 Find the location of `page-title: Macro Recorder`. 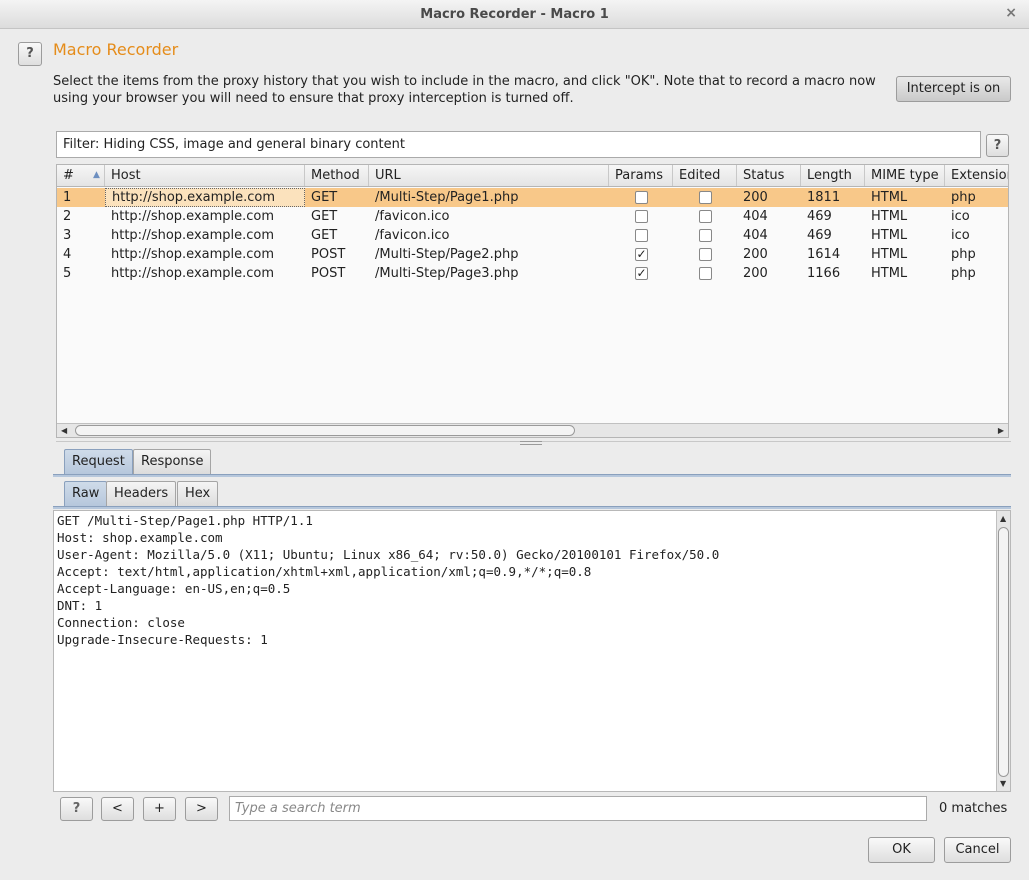

page-title: Macro Recorder is located at coordinates (116, 49).